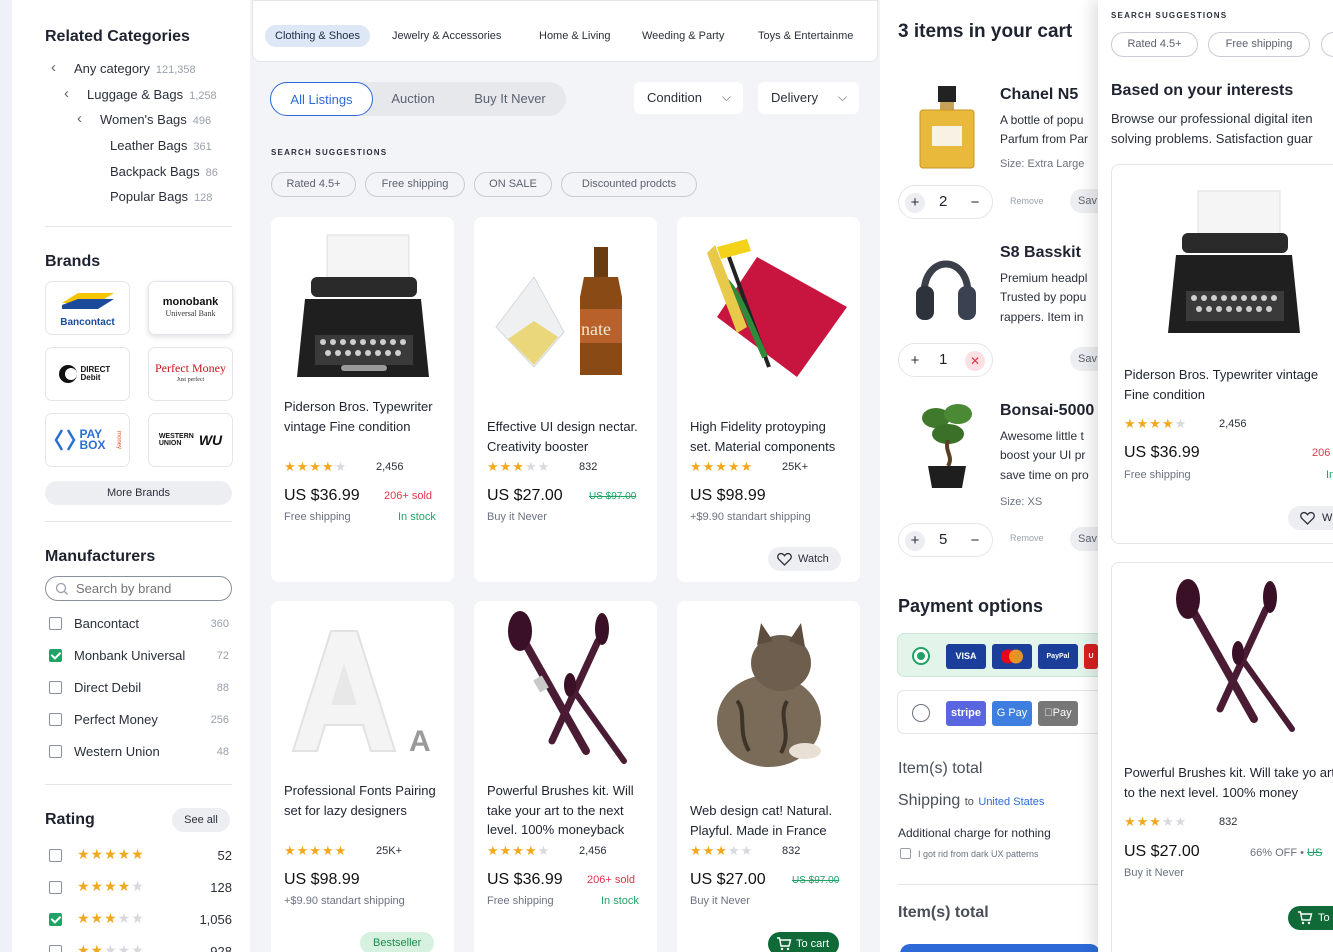 The height and width of the screenshot is (952, 1333). I want to click on remove-icon: ✕, so click(975, 361).